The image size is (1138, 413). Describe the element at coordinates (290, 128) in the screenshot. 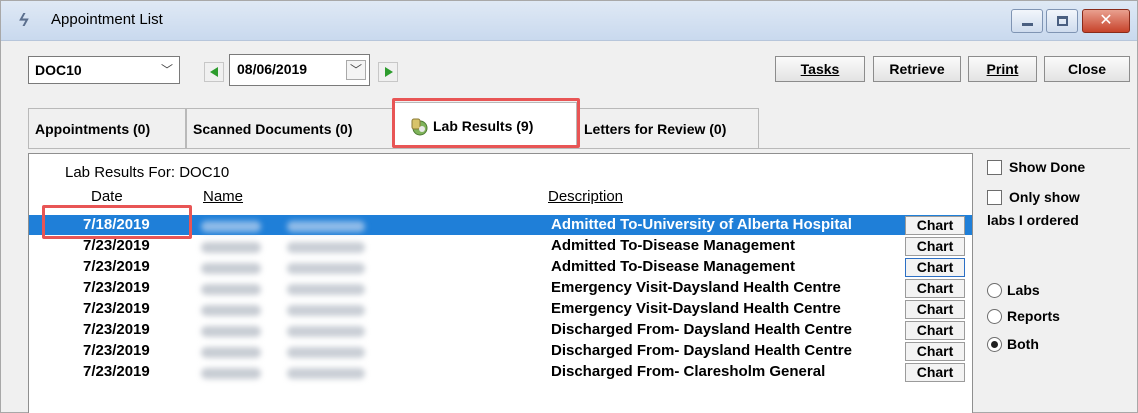

I see `tab-scanned-documents: Scanned Documents (0)` at that location.